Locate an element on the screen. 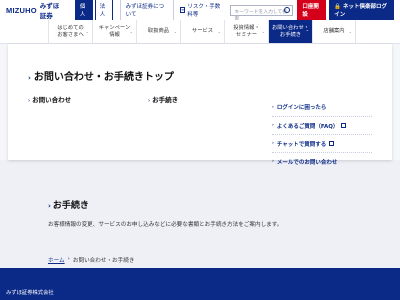 The image size is (400, 300). nav-label: キャンペーン is located at coordinates (114, 27).